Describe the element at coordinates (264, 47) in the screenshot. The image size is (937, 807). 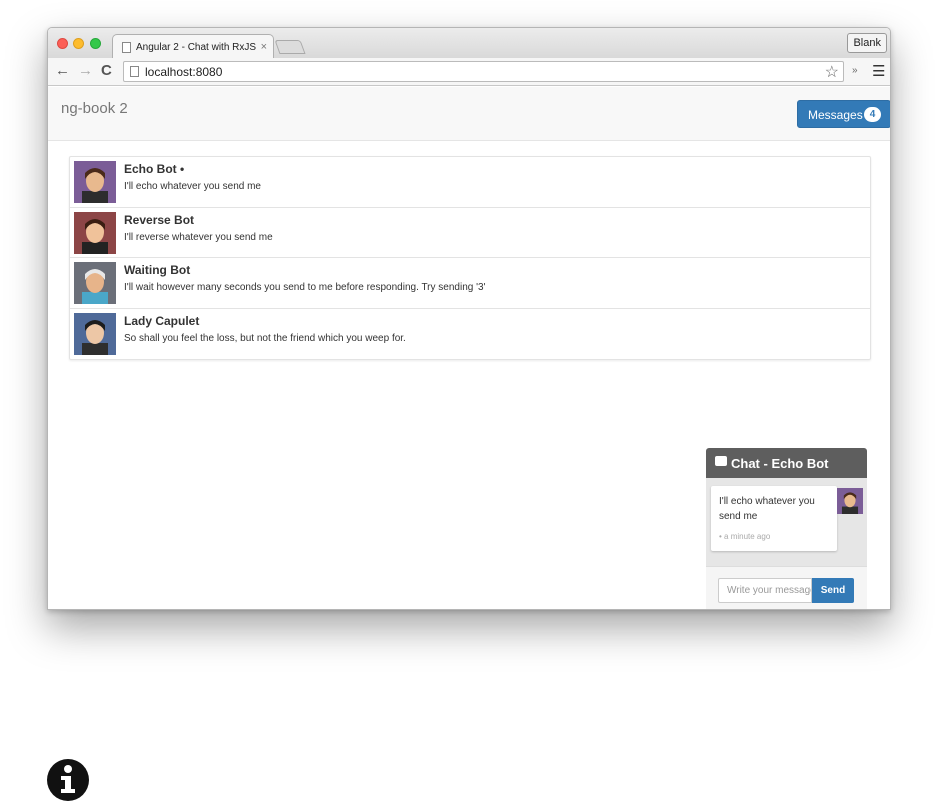
I see `tab-close-icon: ×` at that location.